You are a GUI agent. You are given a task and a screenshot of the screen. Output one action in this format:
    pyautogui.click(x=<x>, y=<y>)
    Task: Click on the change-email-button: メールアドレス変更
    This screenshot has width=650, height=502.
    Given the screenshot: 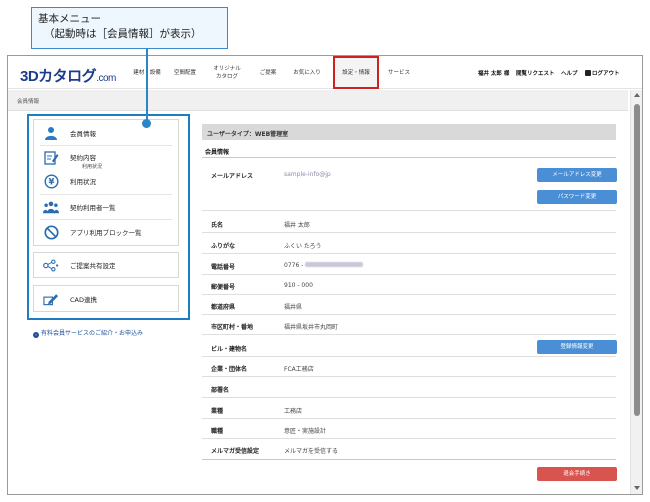 What is the action you would take?
    pyautogui.click(x=577, y=175)
    